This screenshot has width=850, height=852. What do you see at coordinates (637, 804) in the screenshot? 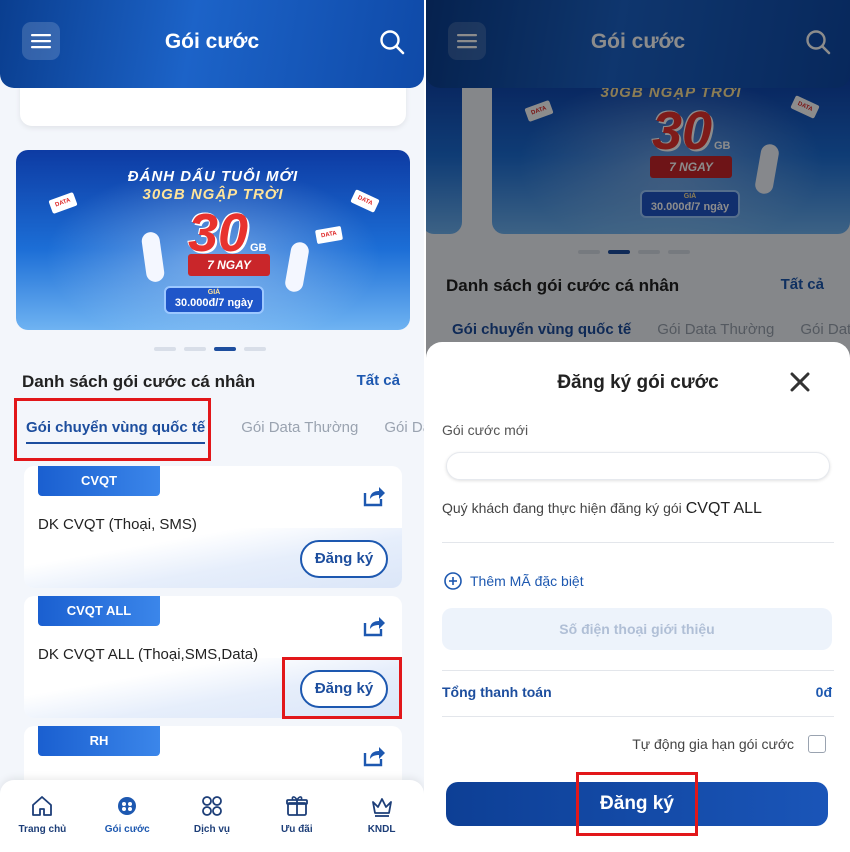
I see `highlight-box-submit` at bounding box center [637, 804].